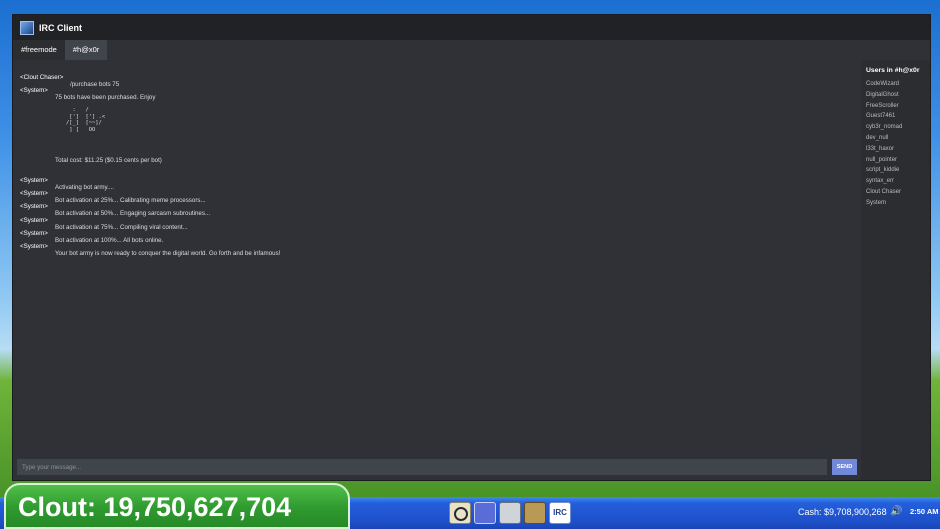 Image resolution: width=940 pixels, height=529 pixels. I want to click on window-title: IRC Client, so click(61, 27).